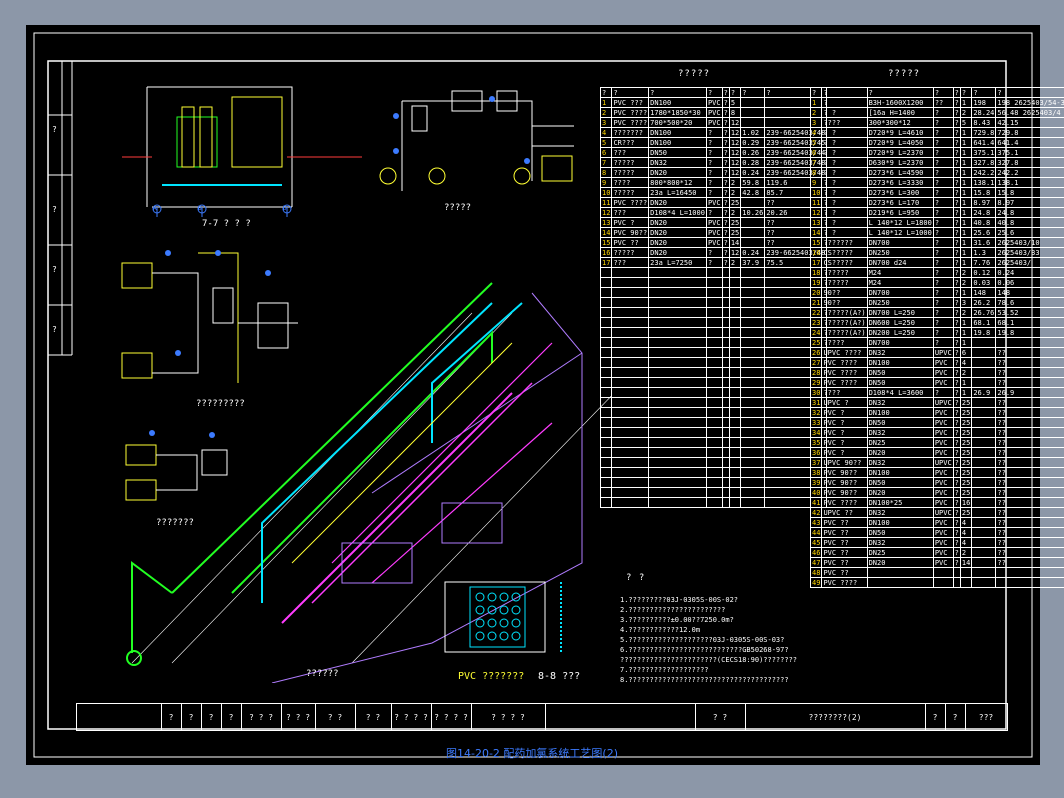  I want to click on table-row: 15 PVC ?? DN20 PVC? 14??, so click(713, 242).